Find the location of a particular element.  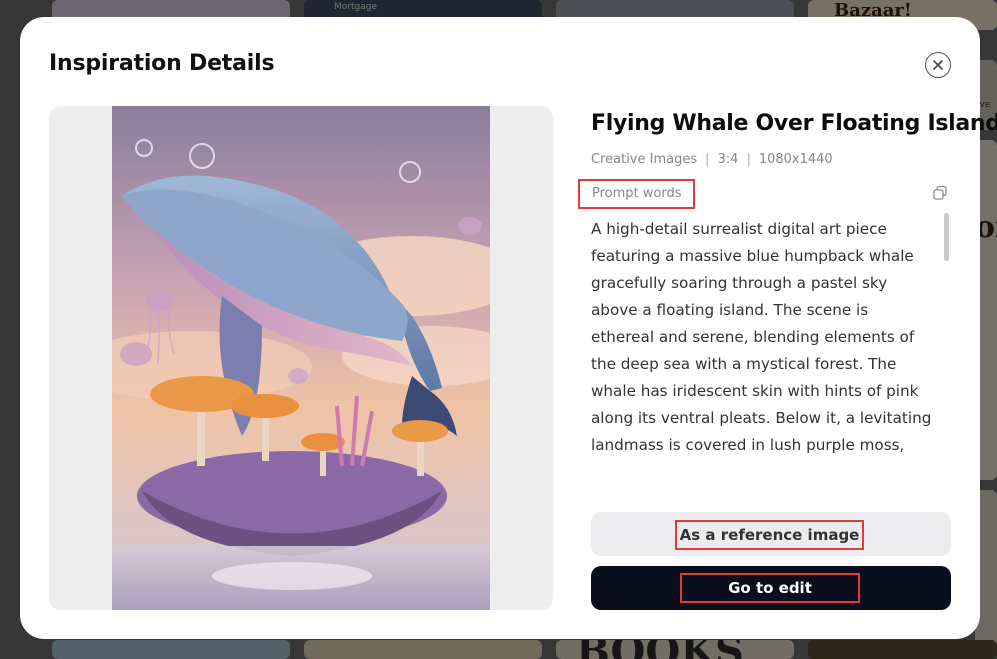

close-icon is located at coordinates (938, 65).